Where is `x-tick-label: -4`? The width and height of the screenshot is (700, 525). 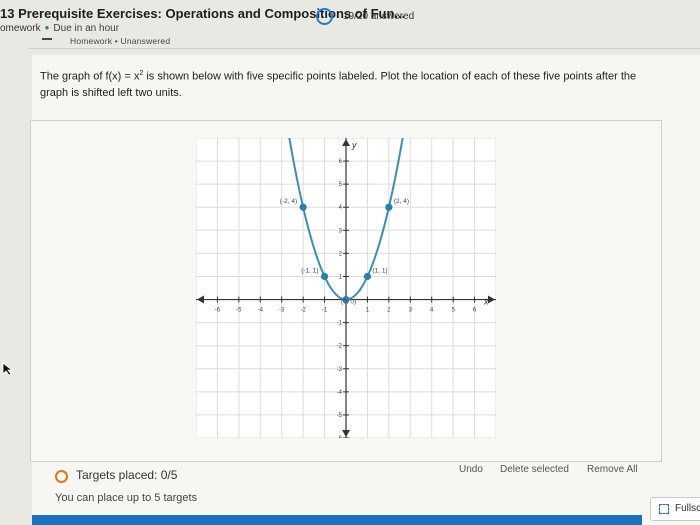 x-tick-label: -4 is located at coordinates (261, 311).